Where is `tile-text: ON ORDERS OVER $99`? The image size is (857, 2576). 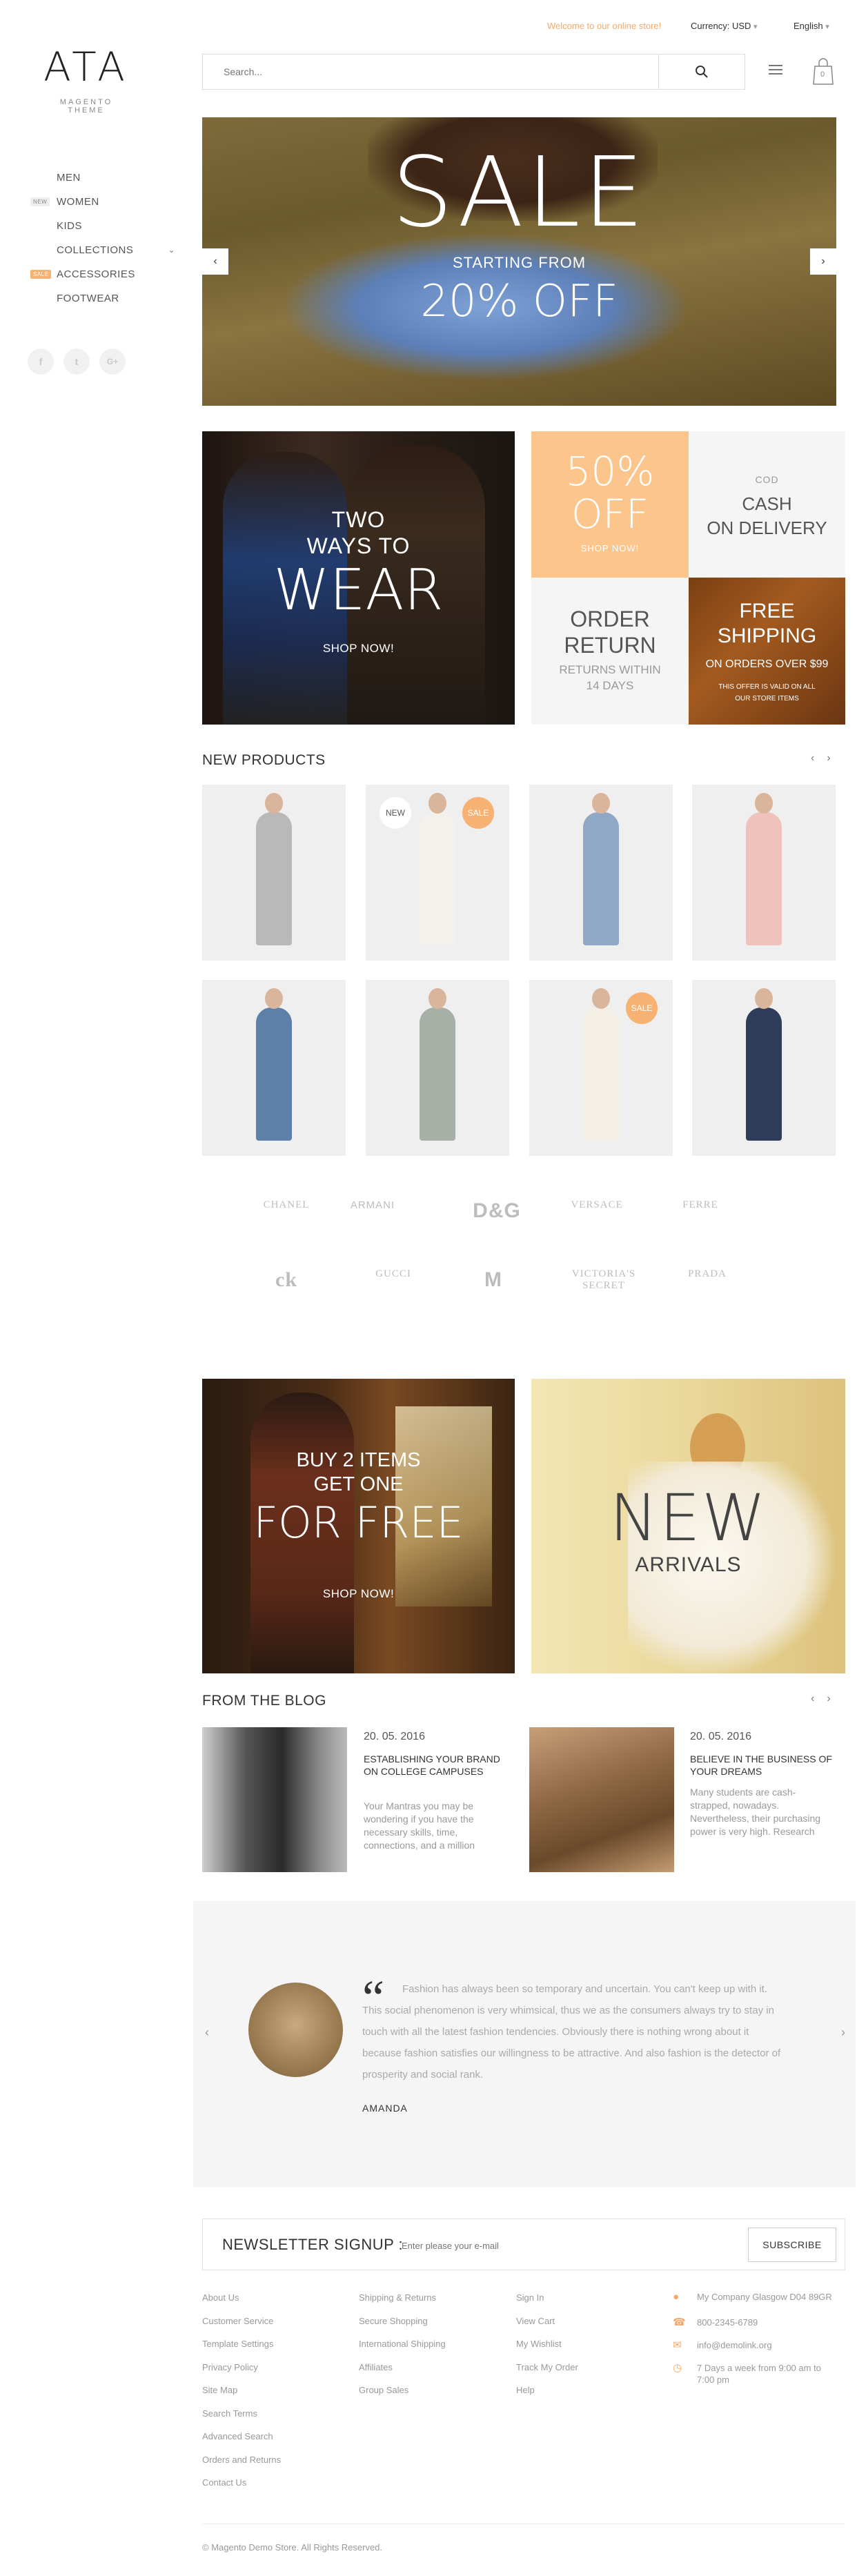 tile-text: ON ORDERS OVER $99 is located at coordinates (767, 664).